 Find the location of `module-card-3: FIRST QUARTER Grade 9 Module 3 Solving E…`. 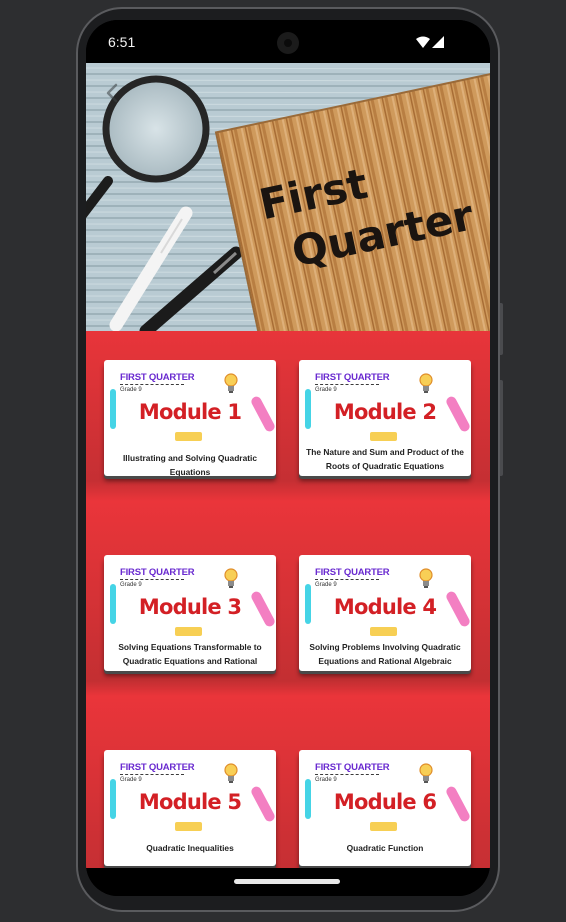

module-card-3: FIRST QUARTER Grade 9 Module 3 Solving E… is located at coordinates (190, 611).